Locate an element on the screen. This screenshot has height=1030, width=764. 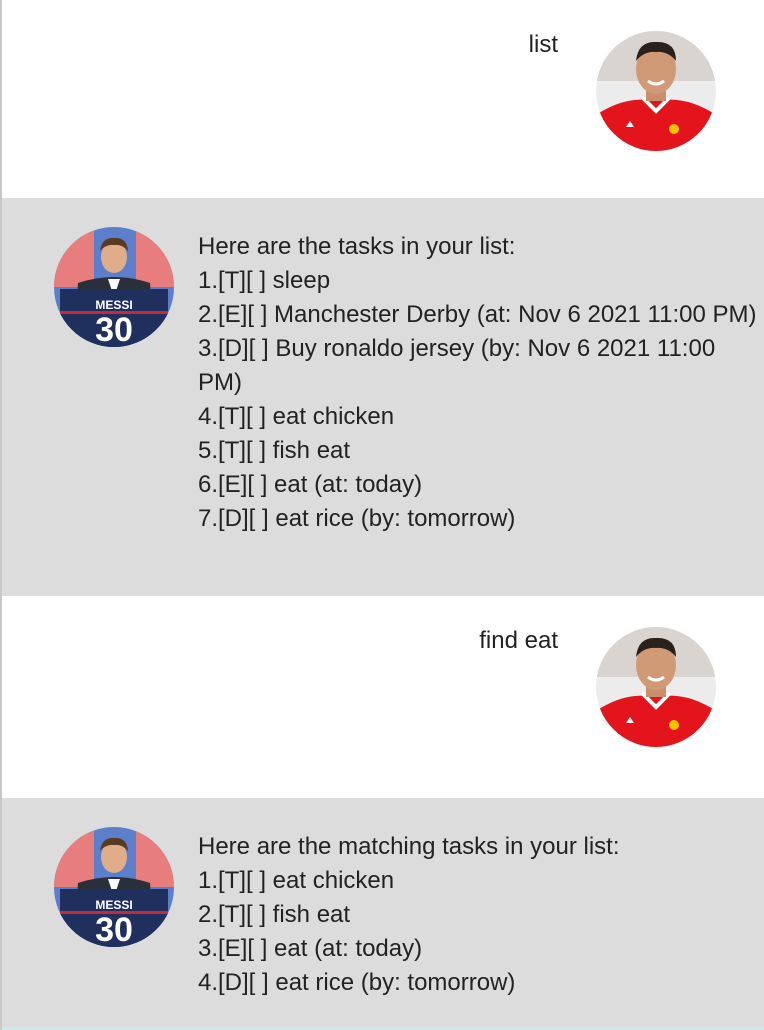
task-item: 4.[T][ ] eat chicken is located at coordinates (296, 416).